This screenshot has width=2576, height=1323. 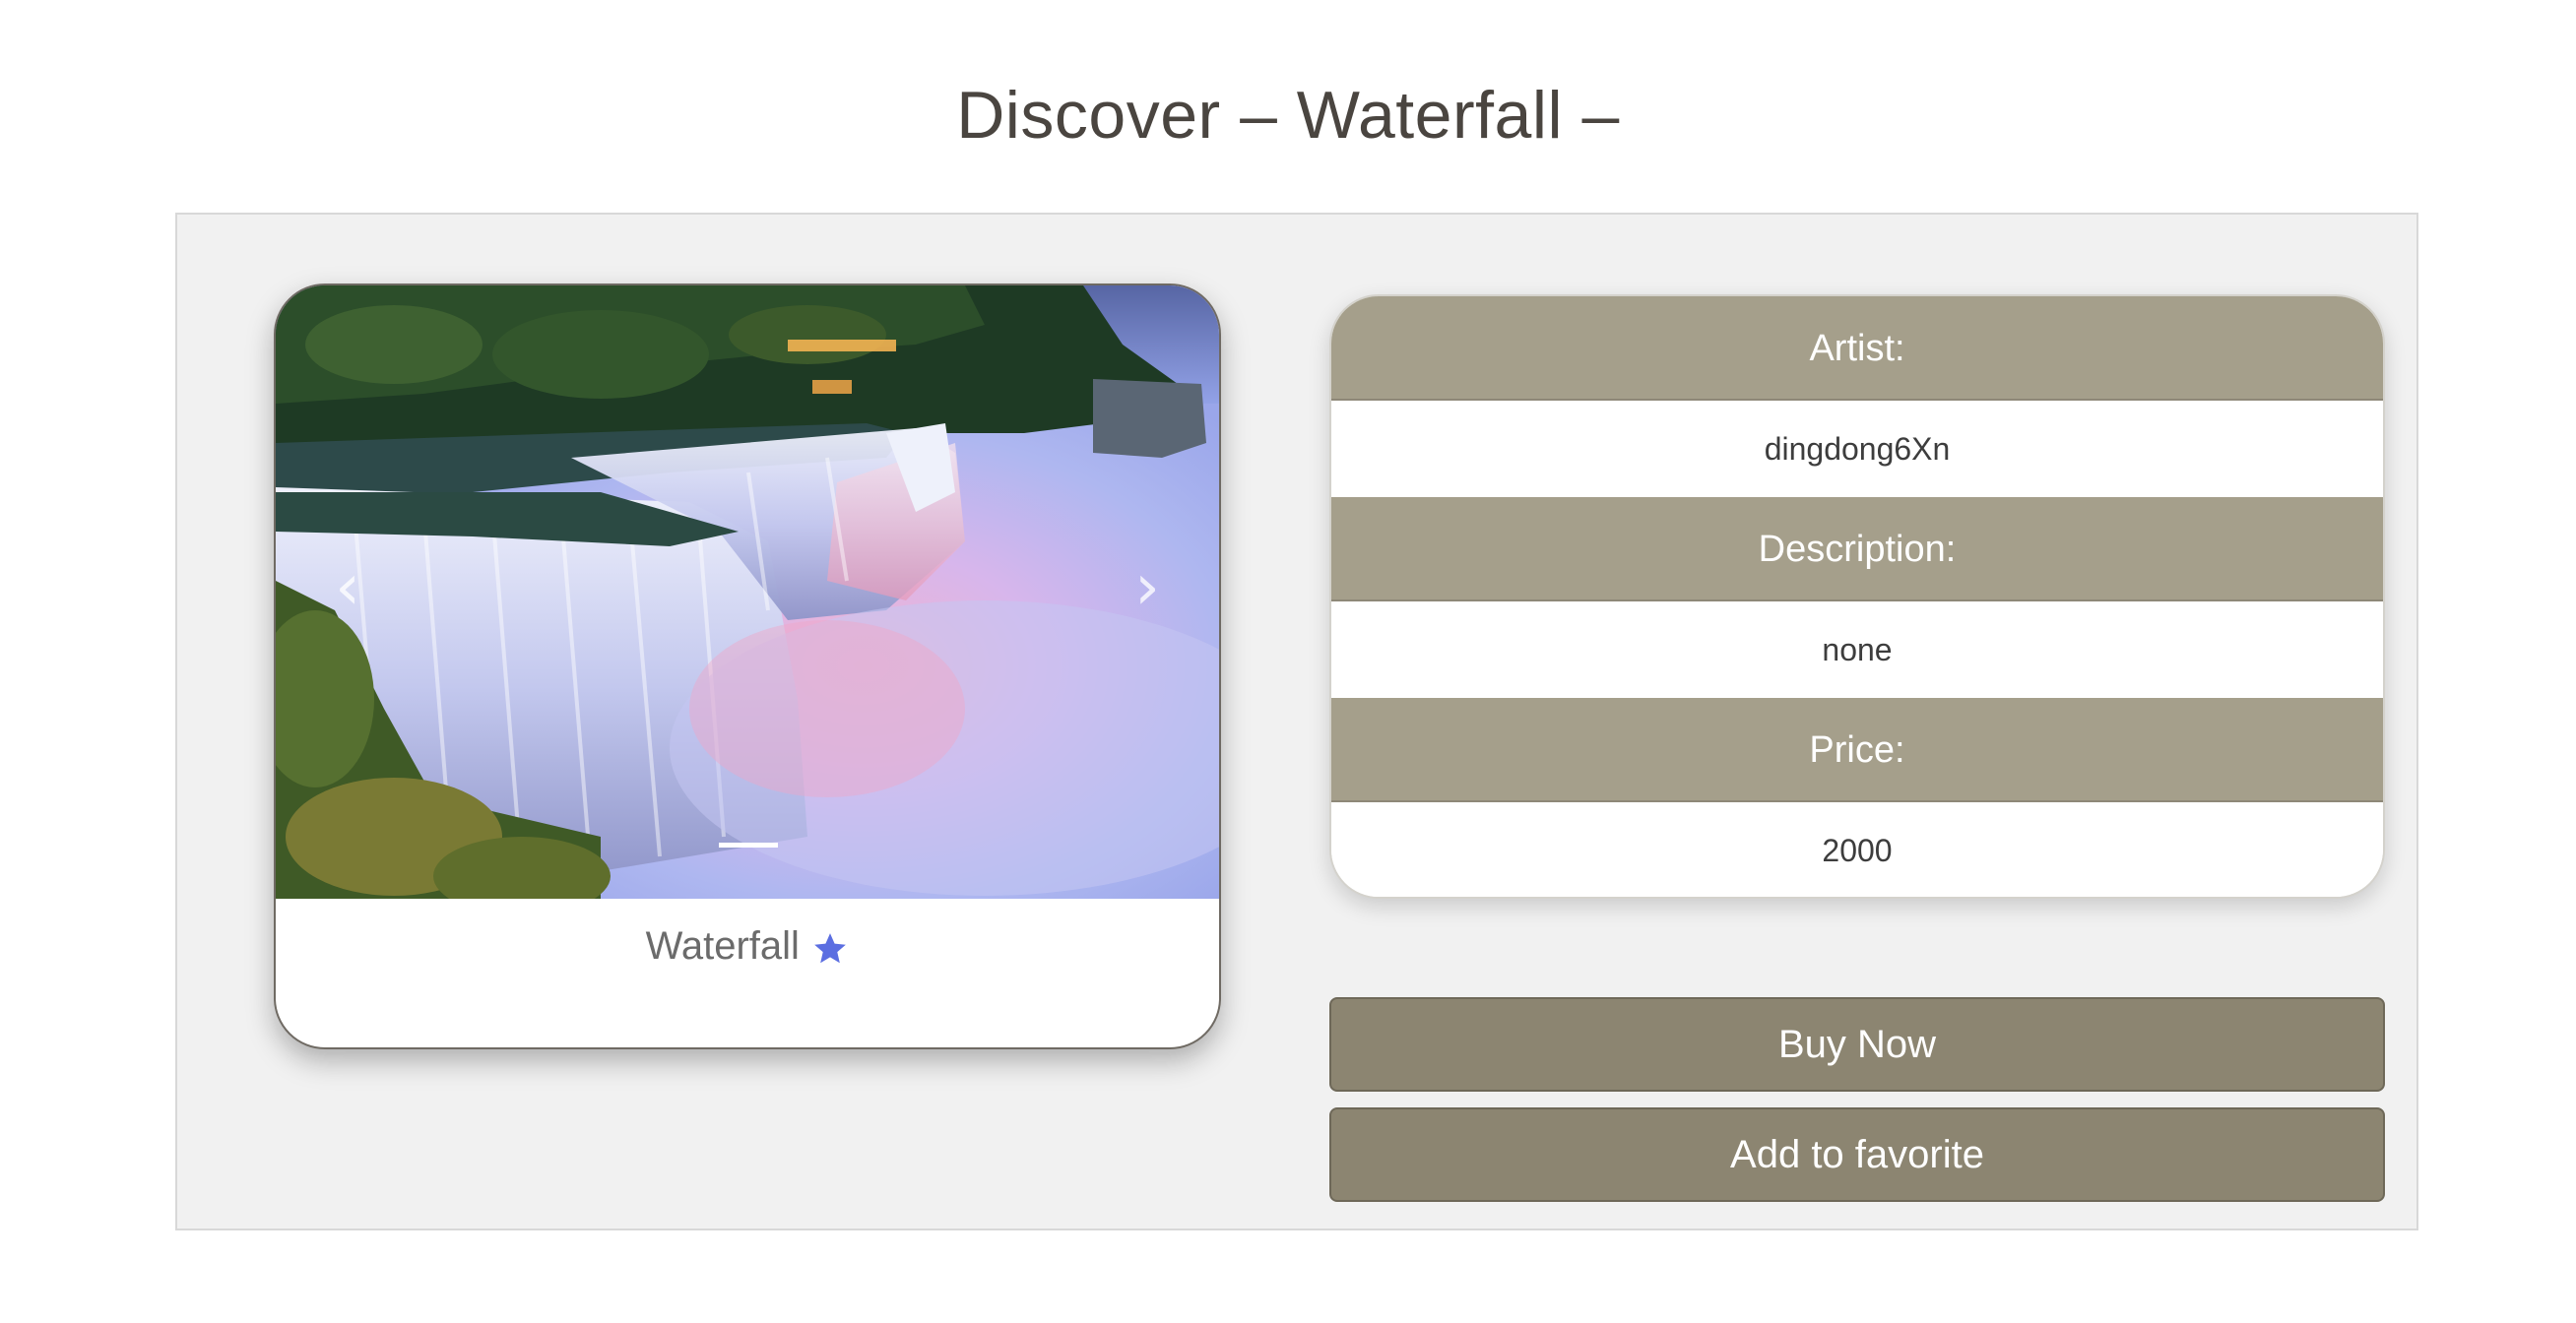 I want to click on star-icon, so click(x=830, y=949).